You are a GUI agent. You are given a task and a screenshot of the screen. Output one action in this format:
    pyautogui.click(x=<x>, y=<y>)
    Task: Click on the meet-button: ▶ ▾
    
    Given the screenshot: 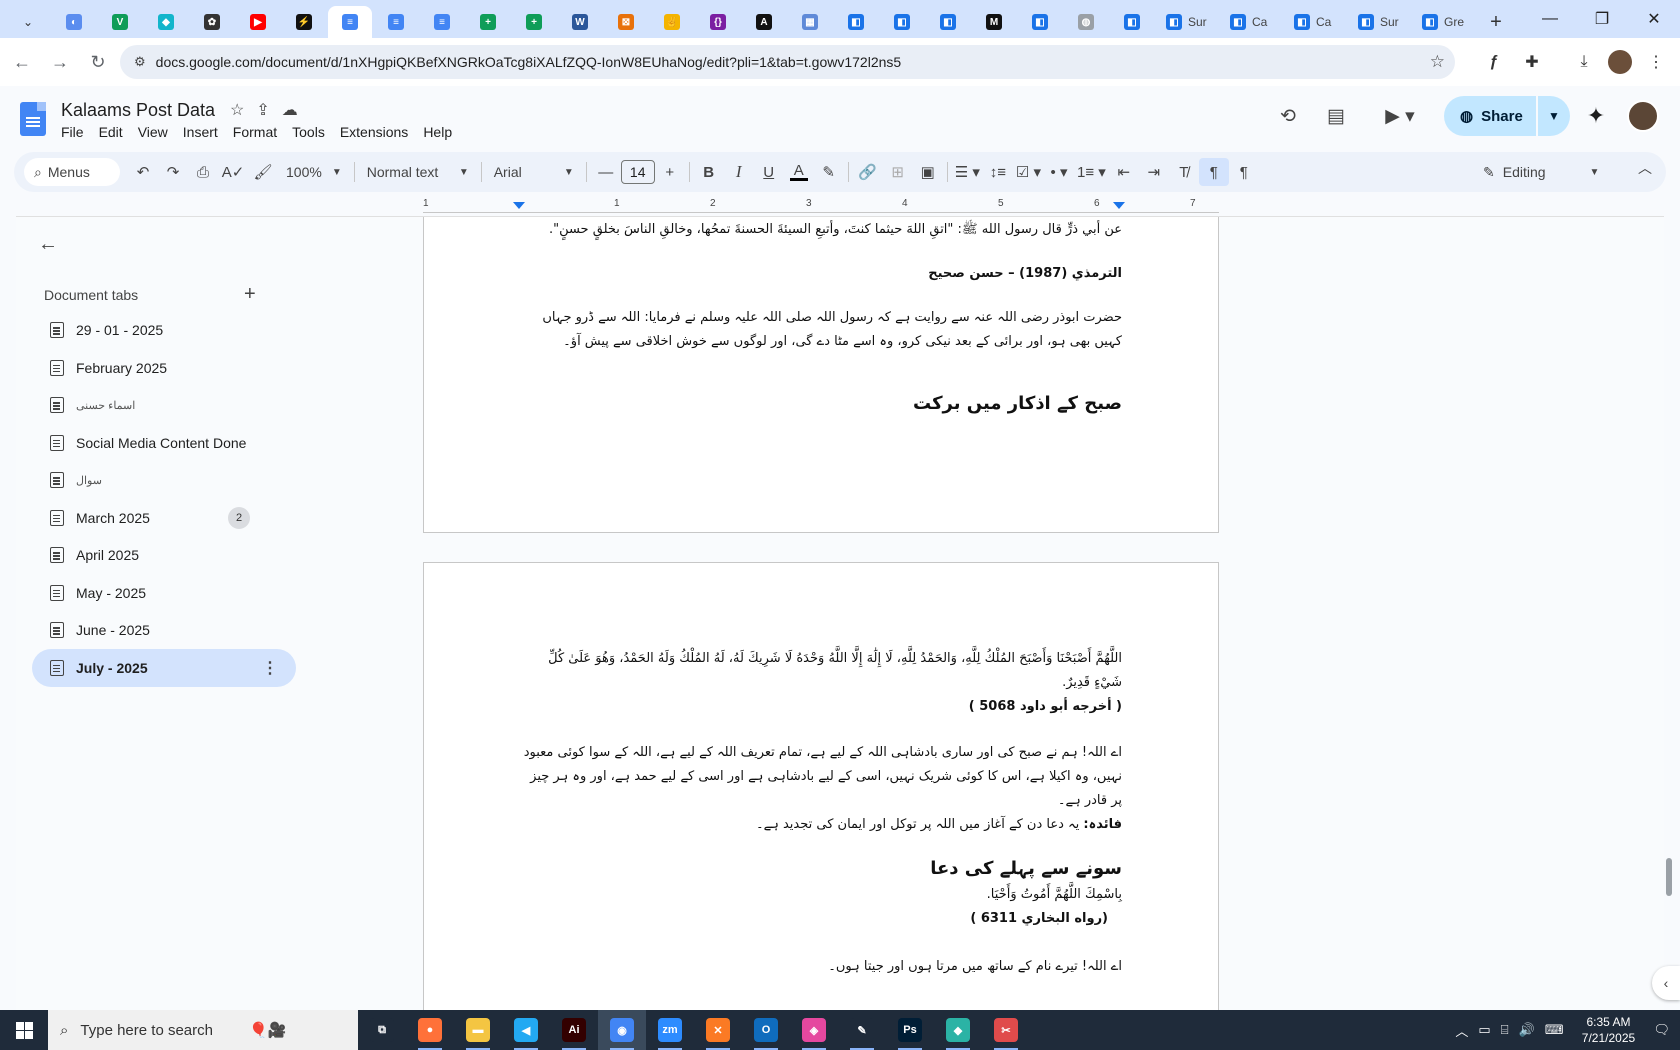 What is the action you would take?
    pyautogui.click(x=1400, y=116)
    